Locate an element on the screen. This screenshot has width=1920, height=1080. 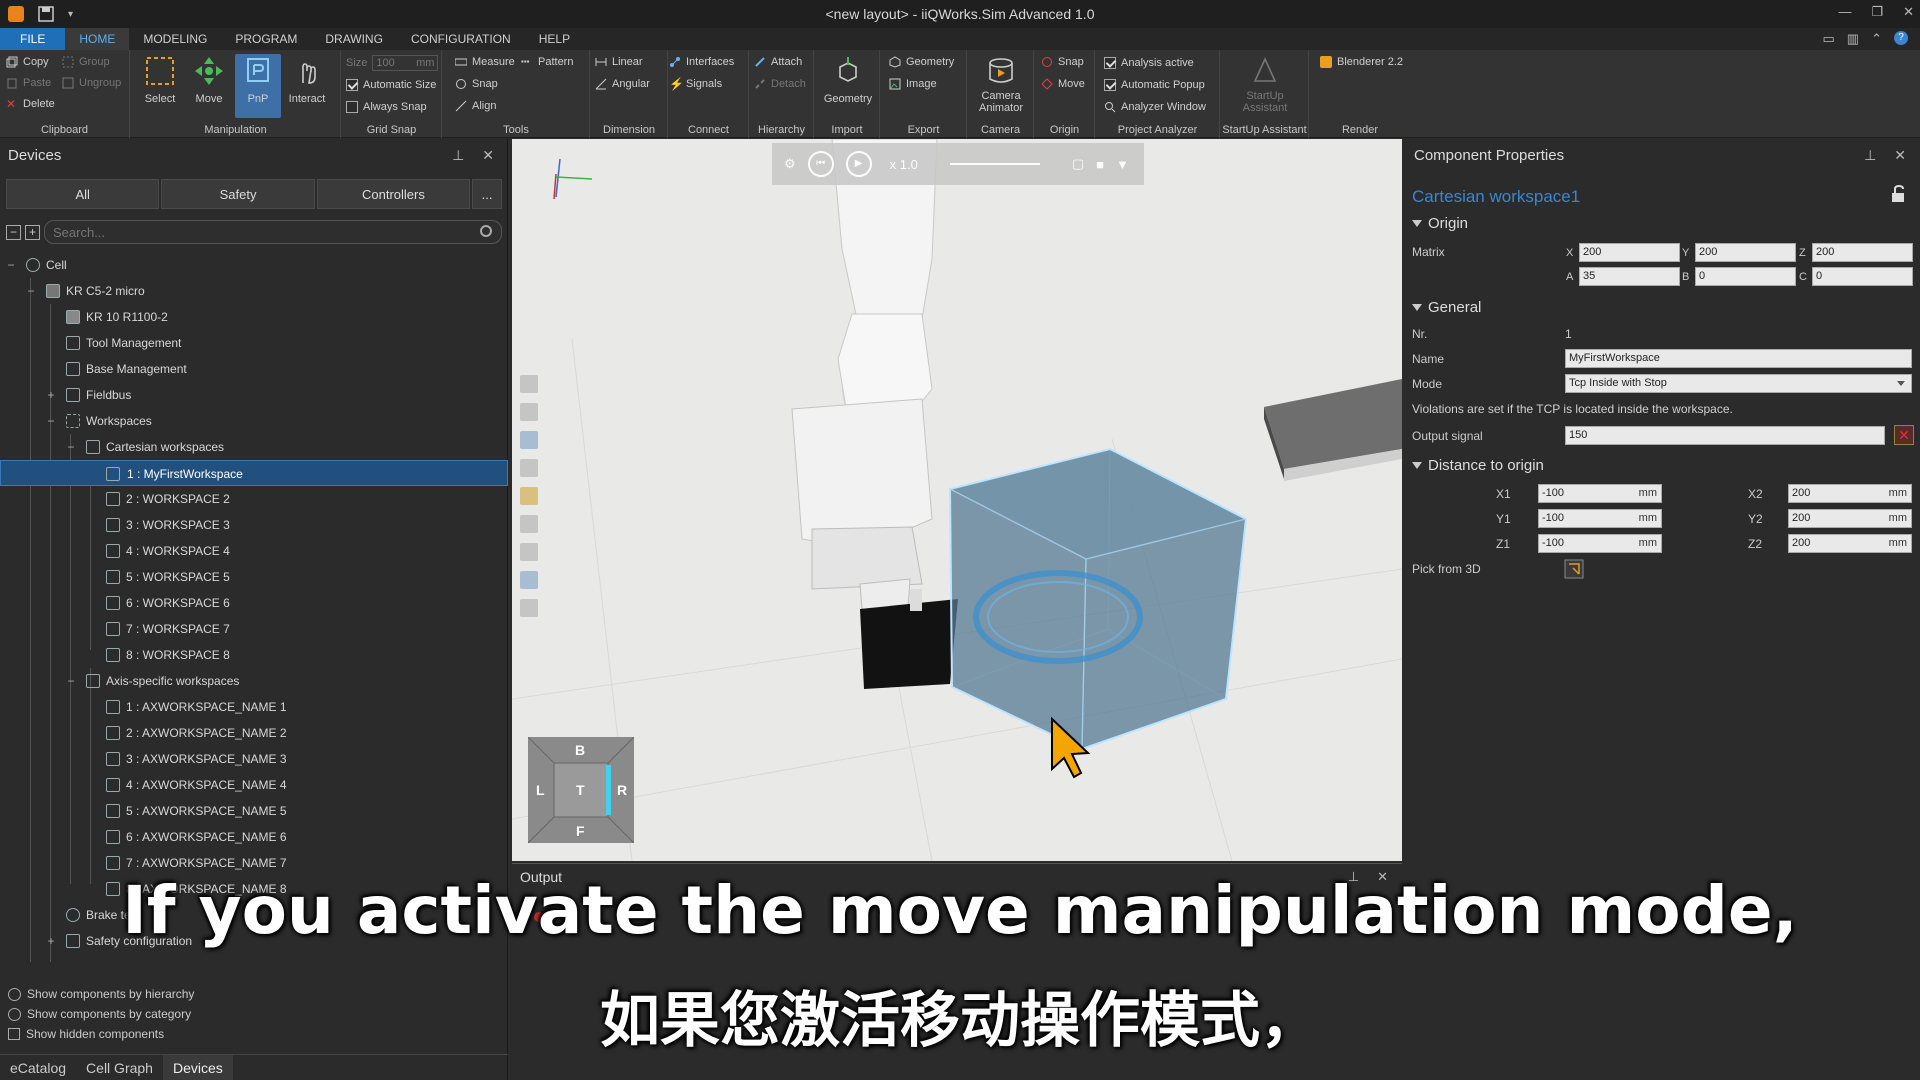
navcube-top: B is located at coordinates (580, 750).